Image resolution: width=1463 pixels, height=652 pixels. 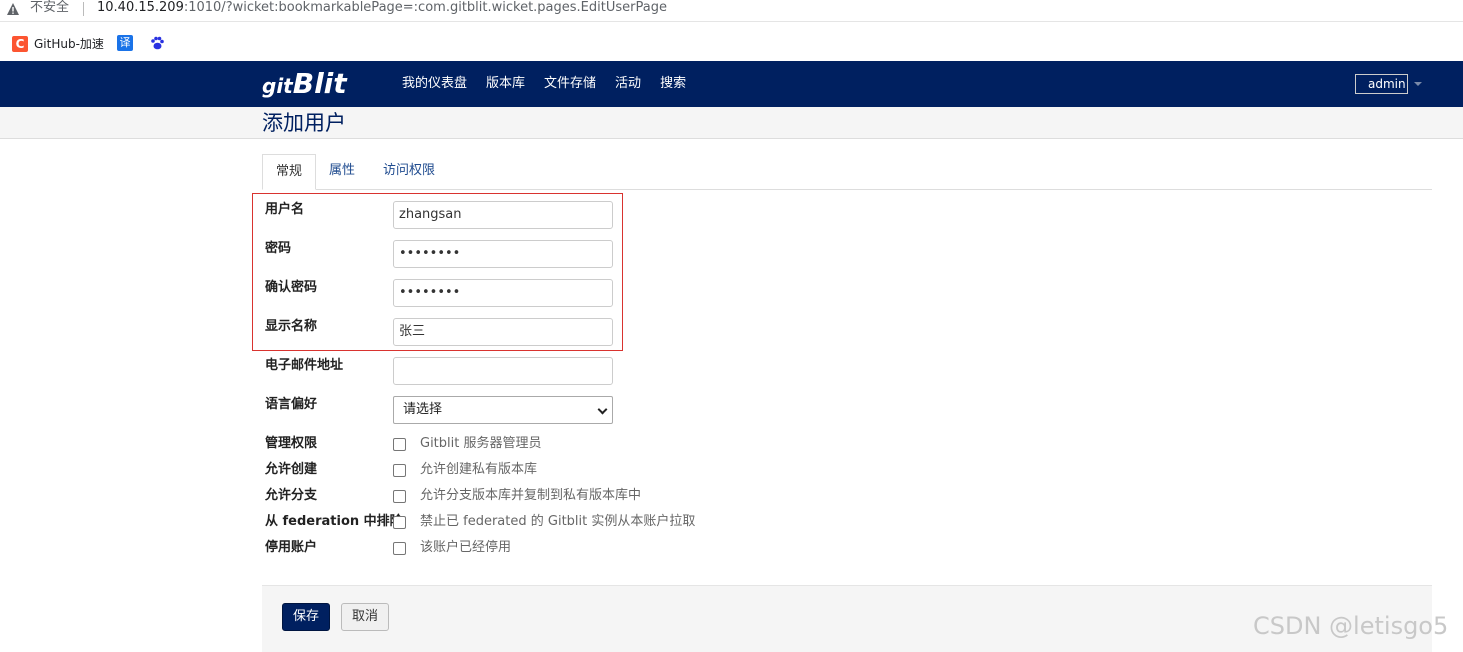 I want to click on disabled-checkbox, so click(x=399, y=548).